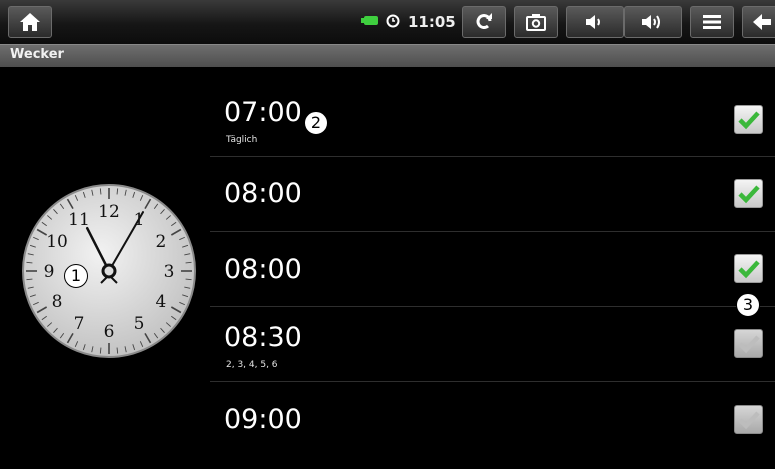 This screenshot has width=775, height=469. What do you see at coordinates (263, 419) in the screenshot?
I see `alarm-time: 09:00` at bounding box center [263, 419].